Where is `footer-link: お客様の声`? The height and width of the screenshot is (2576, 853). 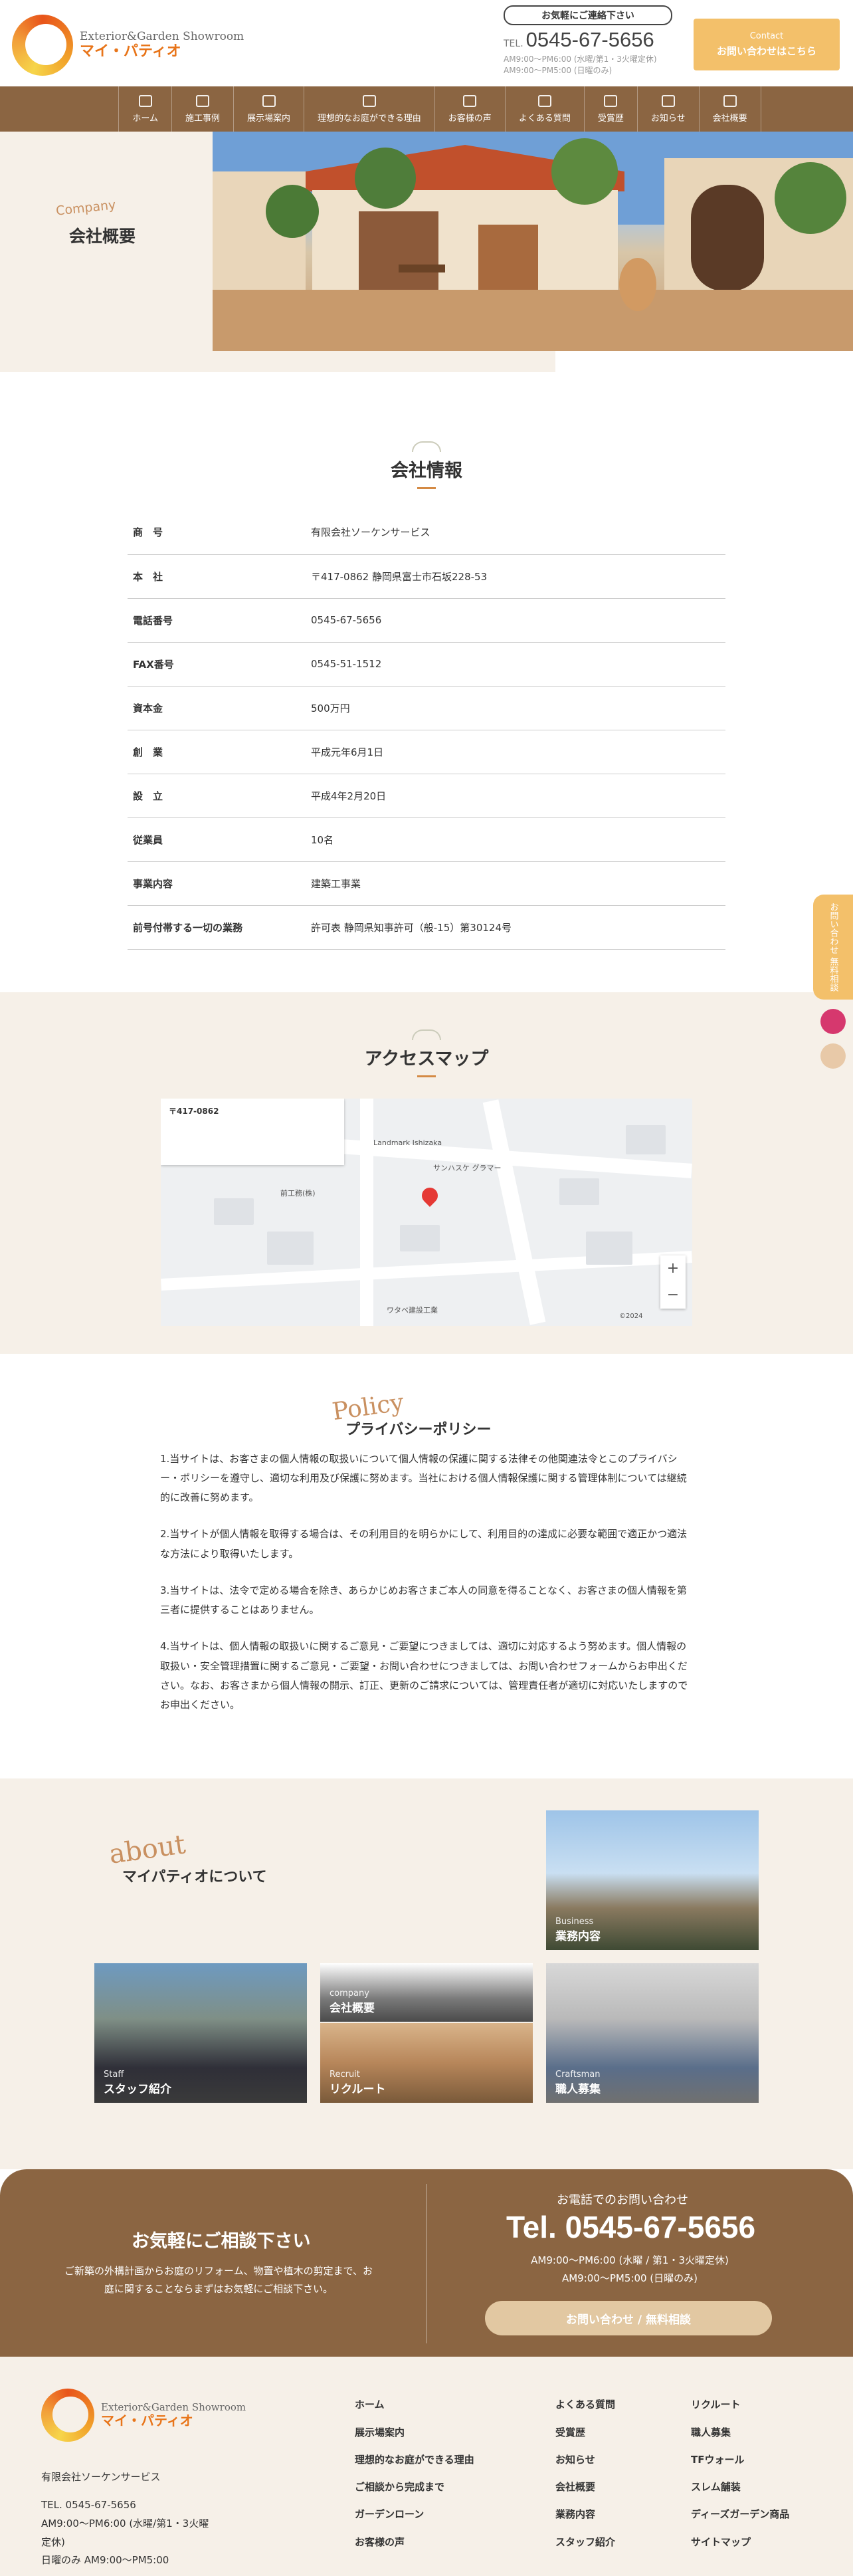
footer-link: お客様の声 is located at coordinates (414, 2542).